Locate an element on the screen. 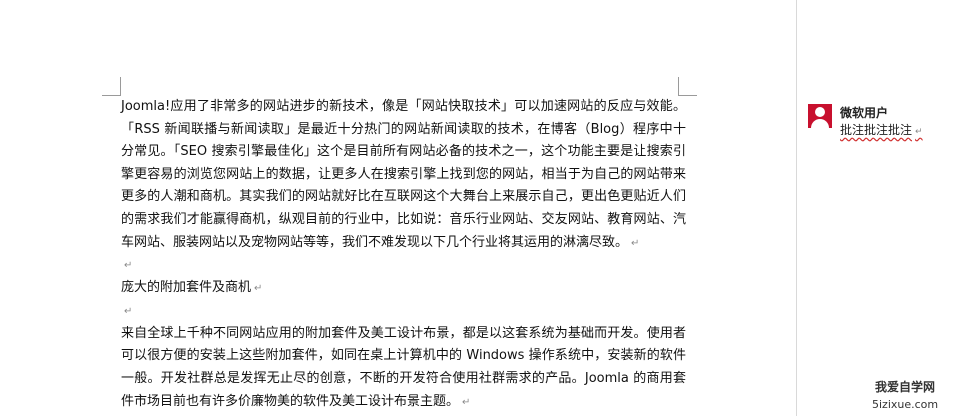 The height and width of the screenshot is (416, 965). crop-mark-left-h is located at coordinates (111, 95).